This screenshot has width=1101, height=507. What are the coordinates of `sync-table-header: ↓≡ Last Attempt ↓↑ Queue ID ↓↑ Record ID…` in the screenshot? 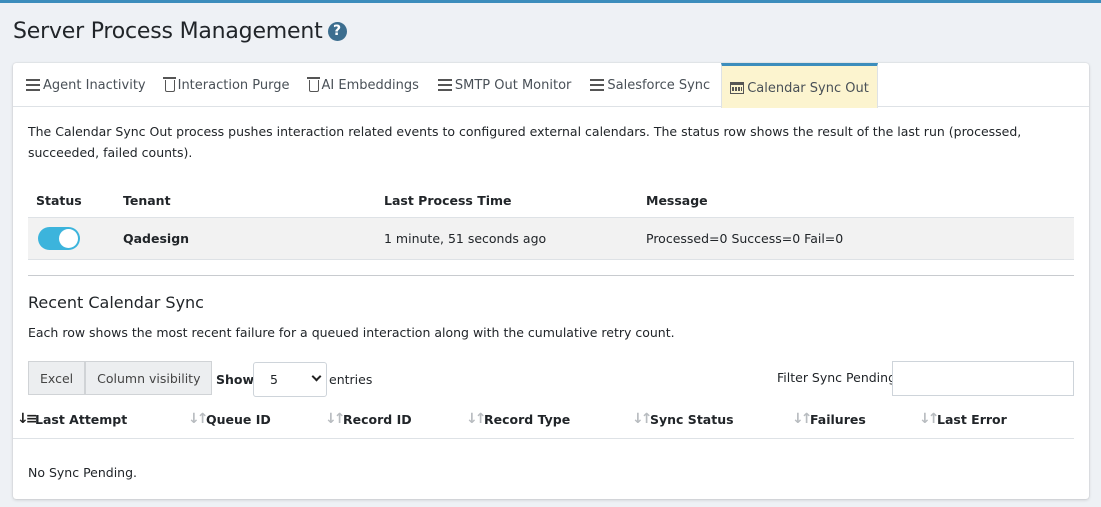 It's located at (543, 421).